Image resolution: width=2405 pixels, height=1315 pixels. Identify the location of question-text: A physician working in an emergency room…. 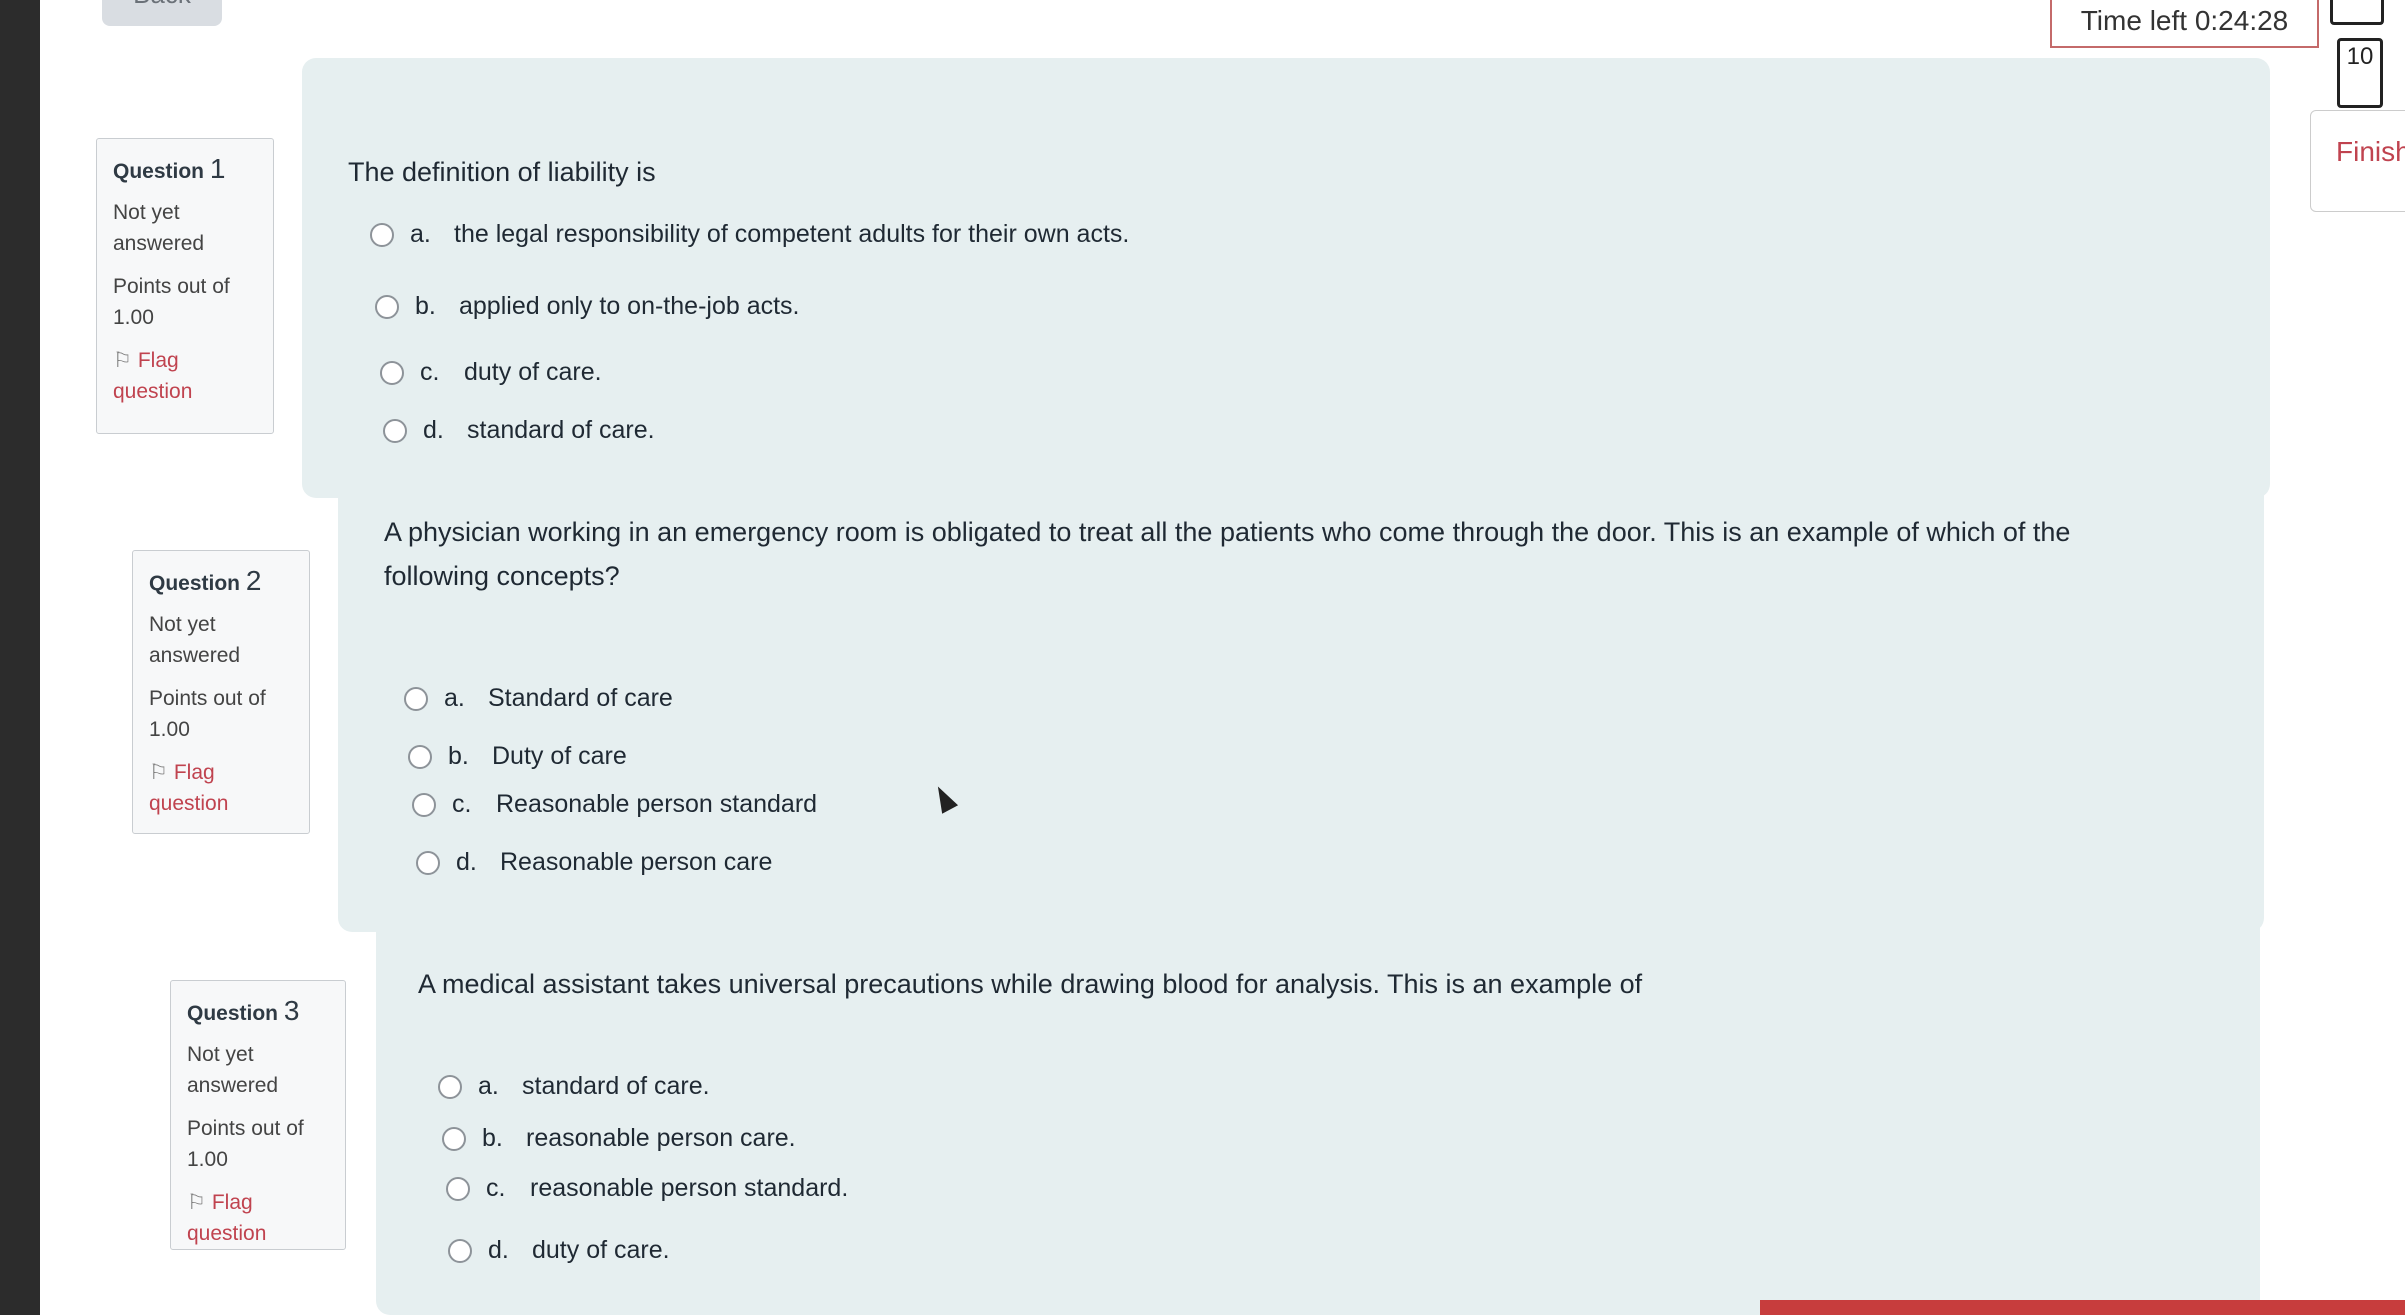
(1227, 554).